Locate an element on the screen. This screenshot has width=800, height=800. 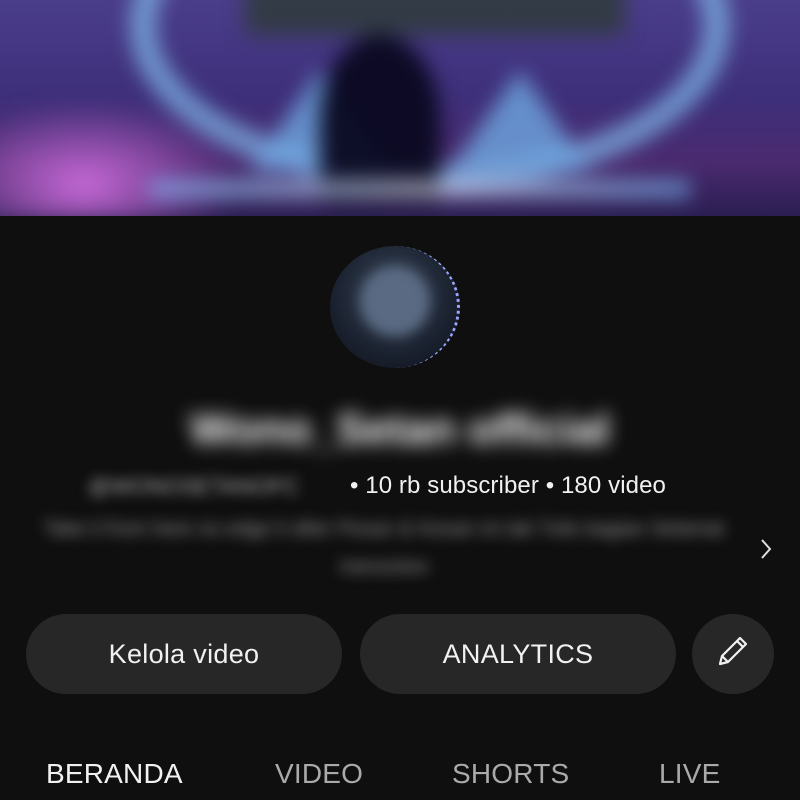
channel-stats: • 10 rb subscriber • 180 video is located at coordinates (508, 485).